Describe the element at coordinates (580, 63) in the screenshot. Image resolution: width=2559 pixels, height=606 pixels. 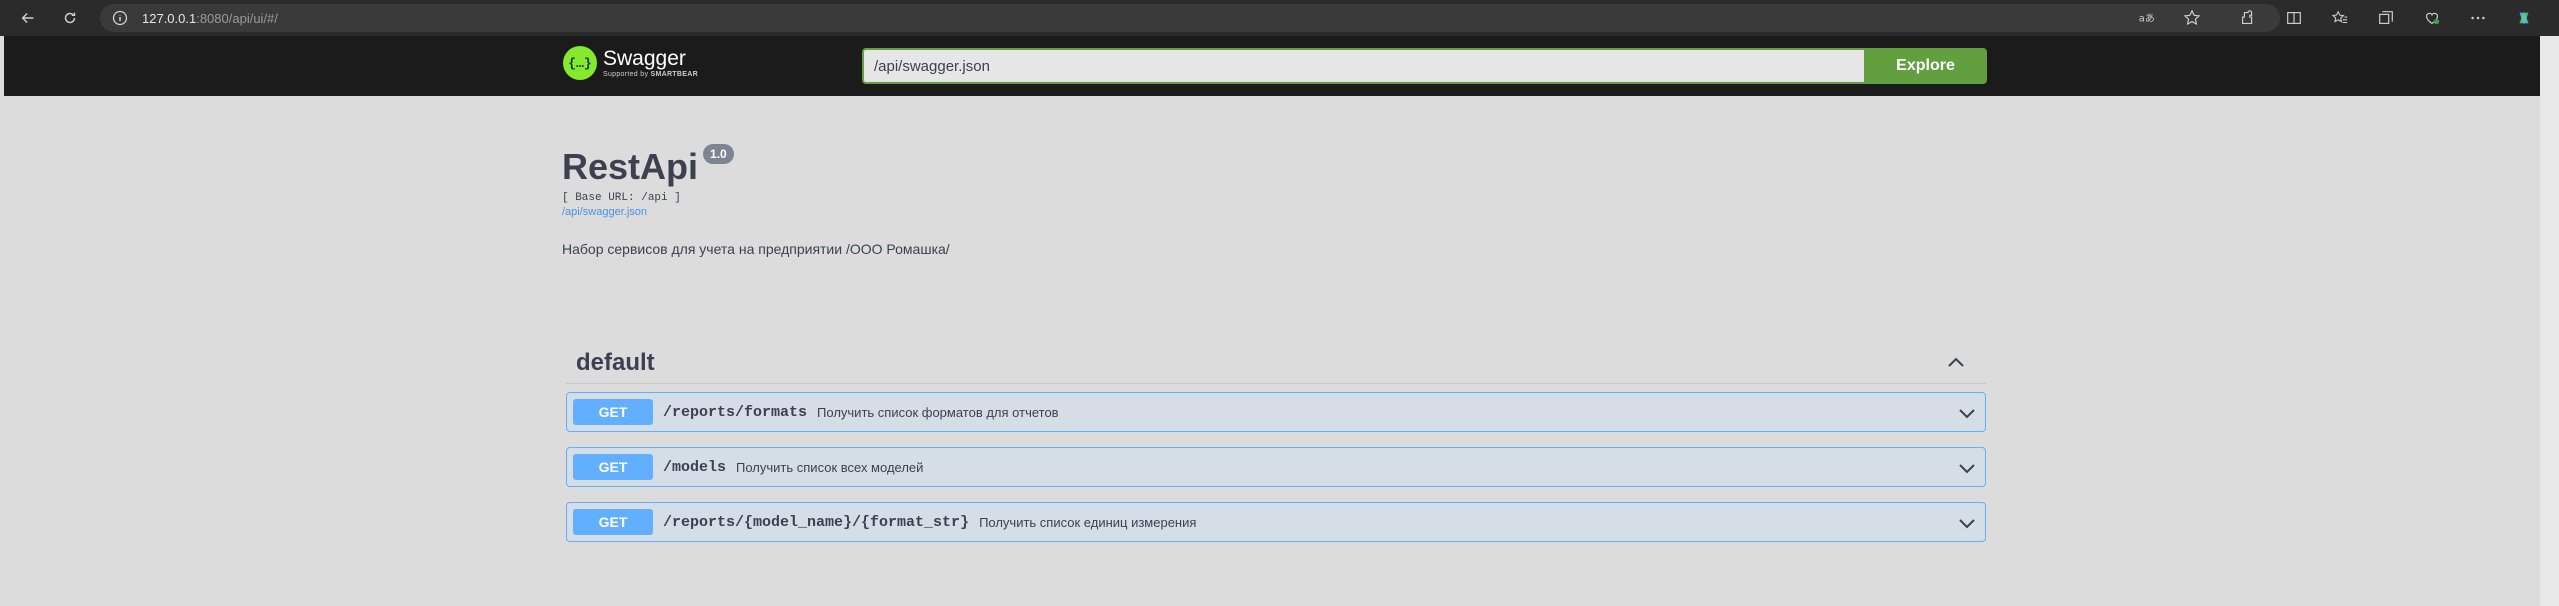
I see `swagger-logo-icon: {…}` at that location.